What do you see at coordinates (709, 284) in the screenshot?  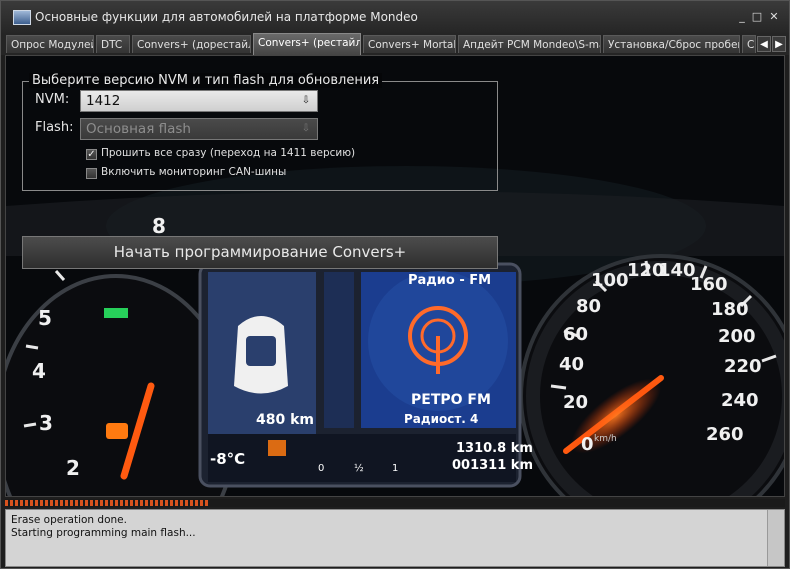 I see `speed-tick-160: 160` at bounding box center [709, 284].